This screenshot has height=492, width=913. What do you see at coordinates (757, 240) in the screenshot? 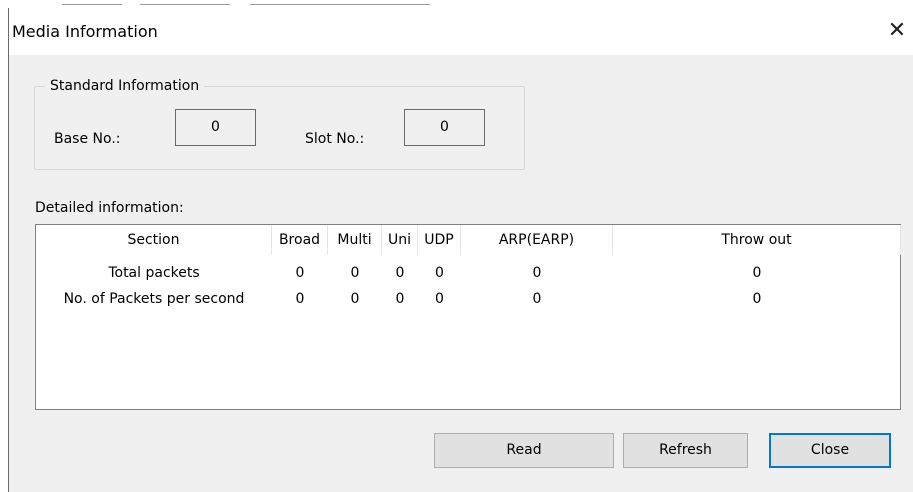
I see `column-header-throw-out: Throw out` at bounding box center [757, 240].